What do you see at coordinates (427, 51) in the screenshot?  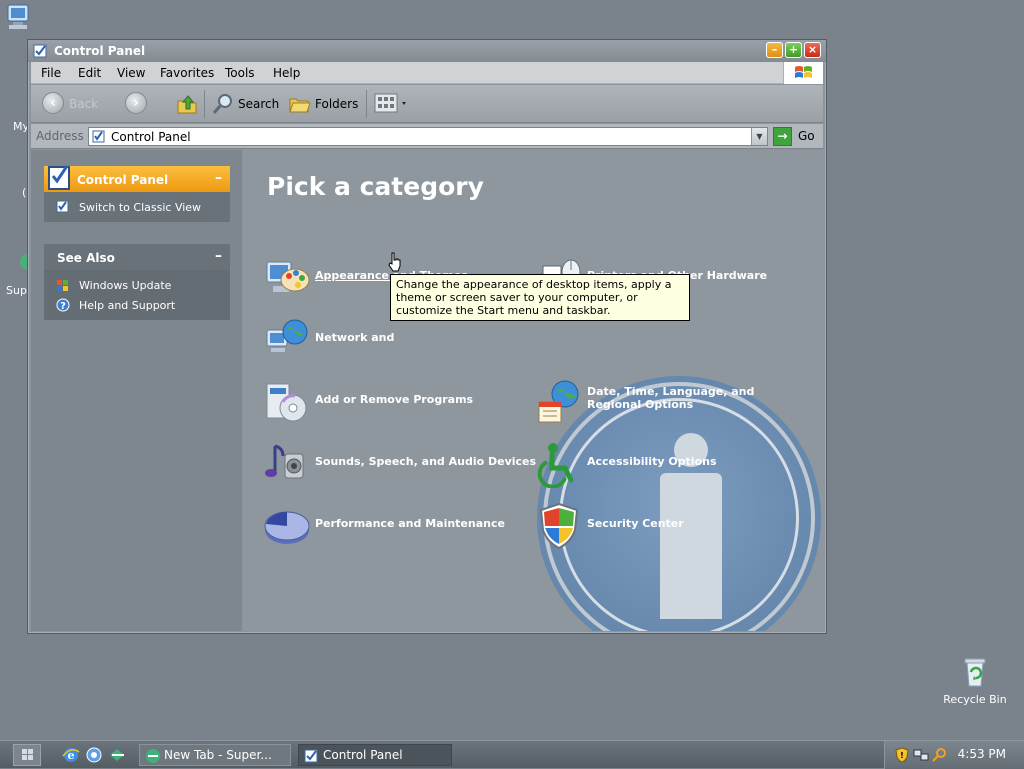 I see `title-bar: Control Panel – + ×` at bounding box center [427, 51].